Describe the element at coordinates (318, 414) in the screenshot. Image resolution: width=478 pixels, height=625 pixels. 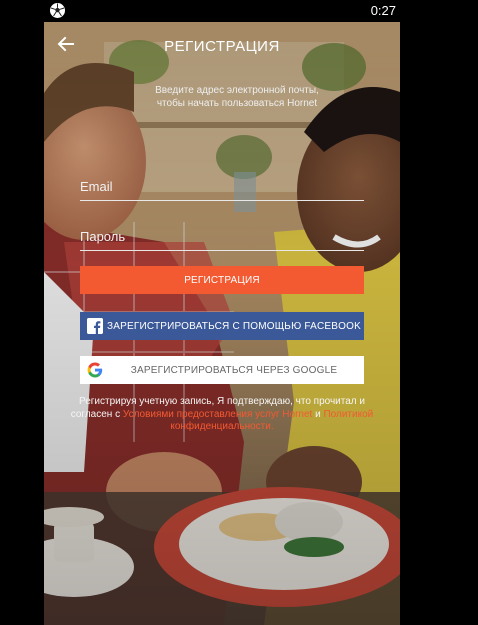
I see `legal-and: и` at that location.